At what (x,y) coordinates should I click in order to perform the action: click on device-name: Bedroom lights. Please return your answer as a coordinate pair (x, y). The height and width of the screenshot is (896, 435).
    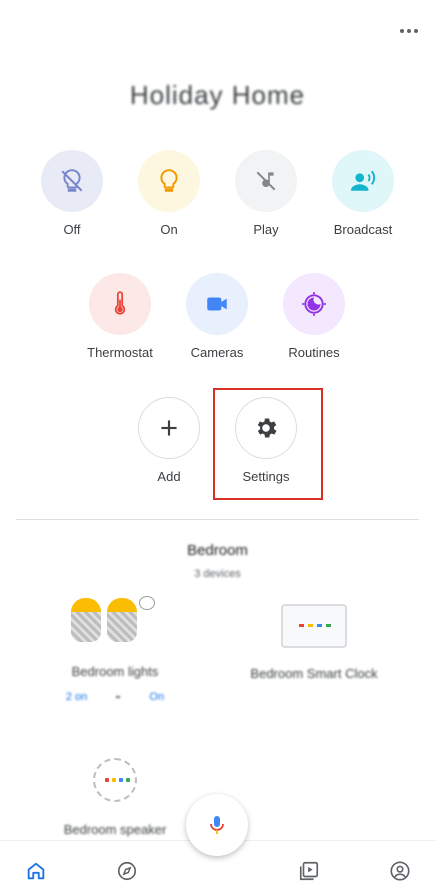
    Looking at the image, I should click on (115, 671).